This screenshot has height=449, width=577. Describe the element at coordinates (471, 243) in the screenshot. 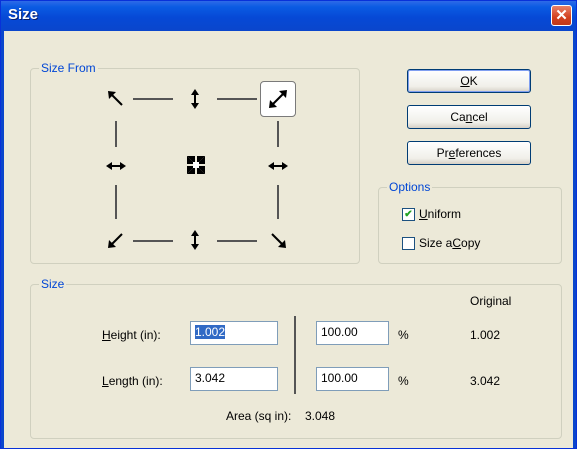

I see `size-a-copy-label-rest: opy` at that location.